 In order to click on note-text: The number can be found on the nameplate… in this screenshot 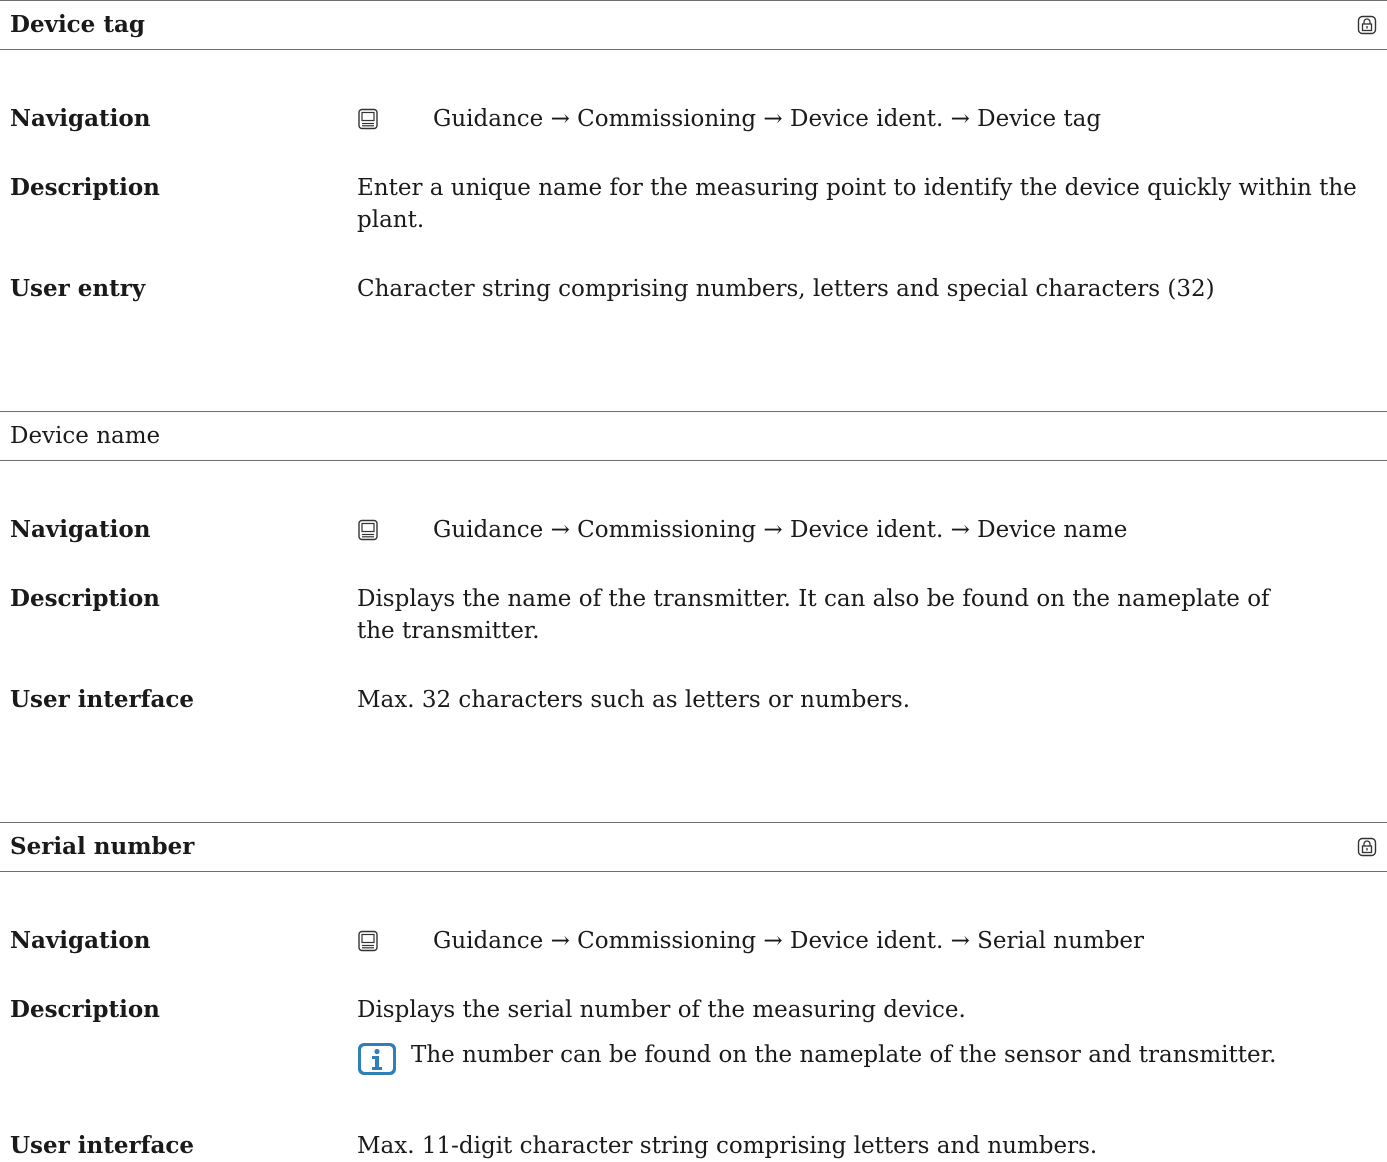, I will do `click(844, 1055)`.